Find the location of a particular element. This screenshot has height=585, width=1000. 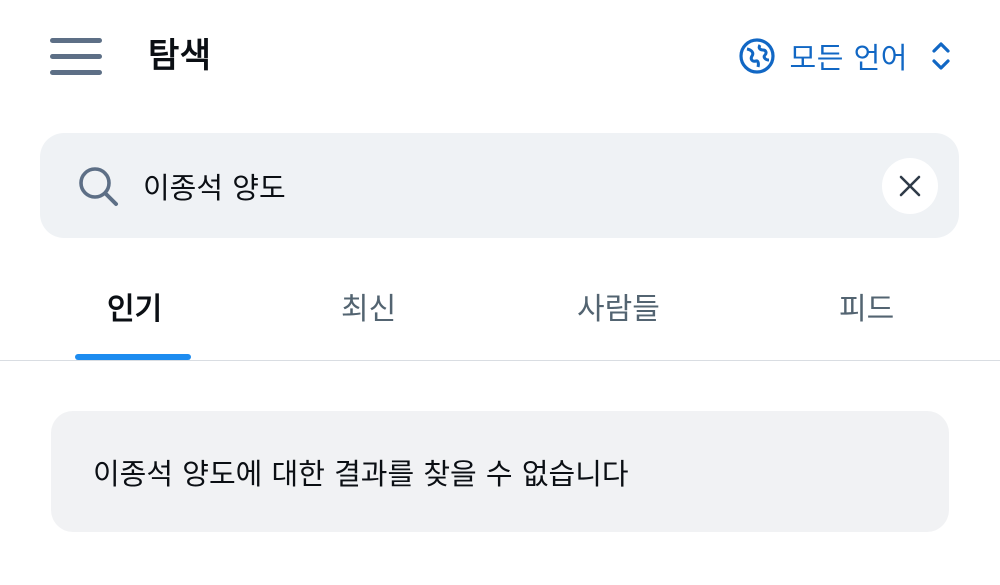

search-icon is located at coordinates (98, 186).